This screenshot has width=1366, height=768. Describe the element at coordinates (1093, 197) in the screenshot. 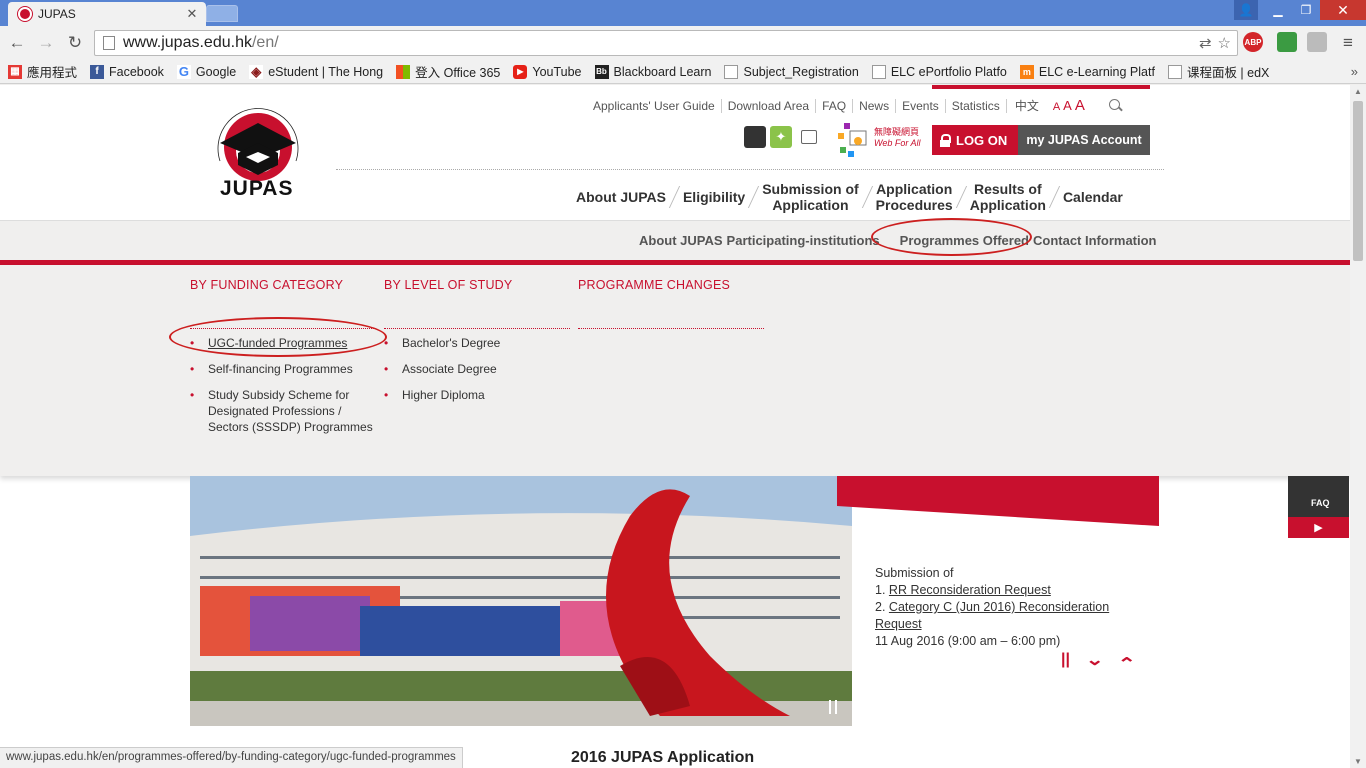

I see `nav-calendar: Calendar` at that location.